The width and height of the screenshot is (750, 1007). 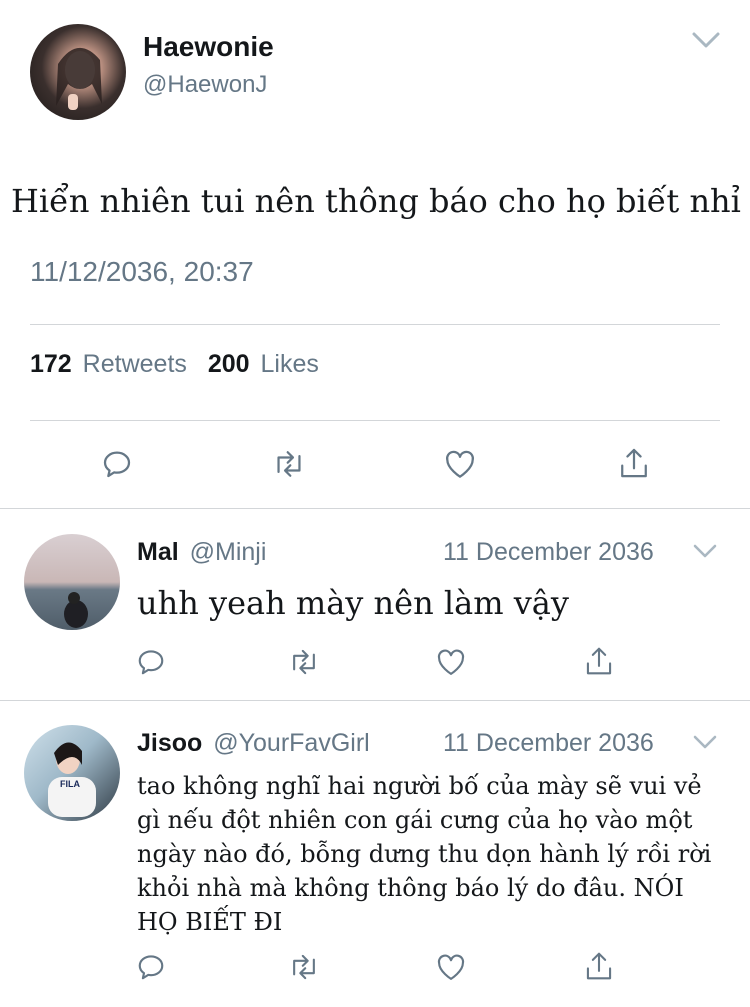 I want to click on display-name: Mal, so click(x=158, y=552).